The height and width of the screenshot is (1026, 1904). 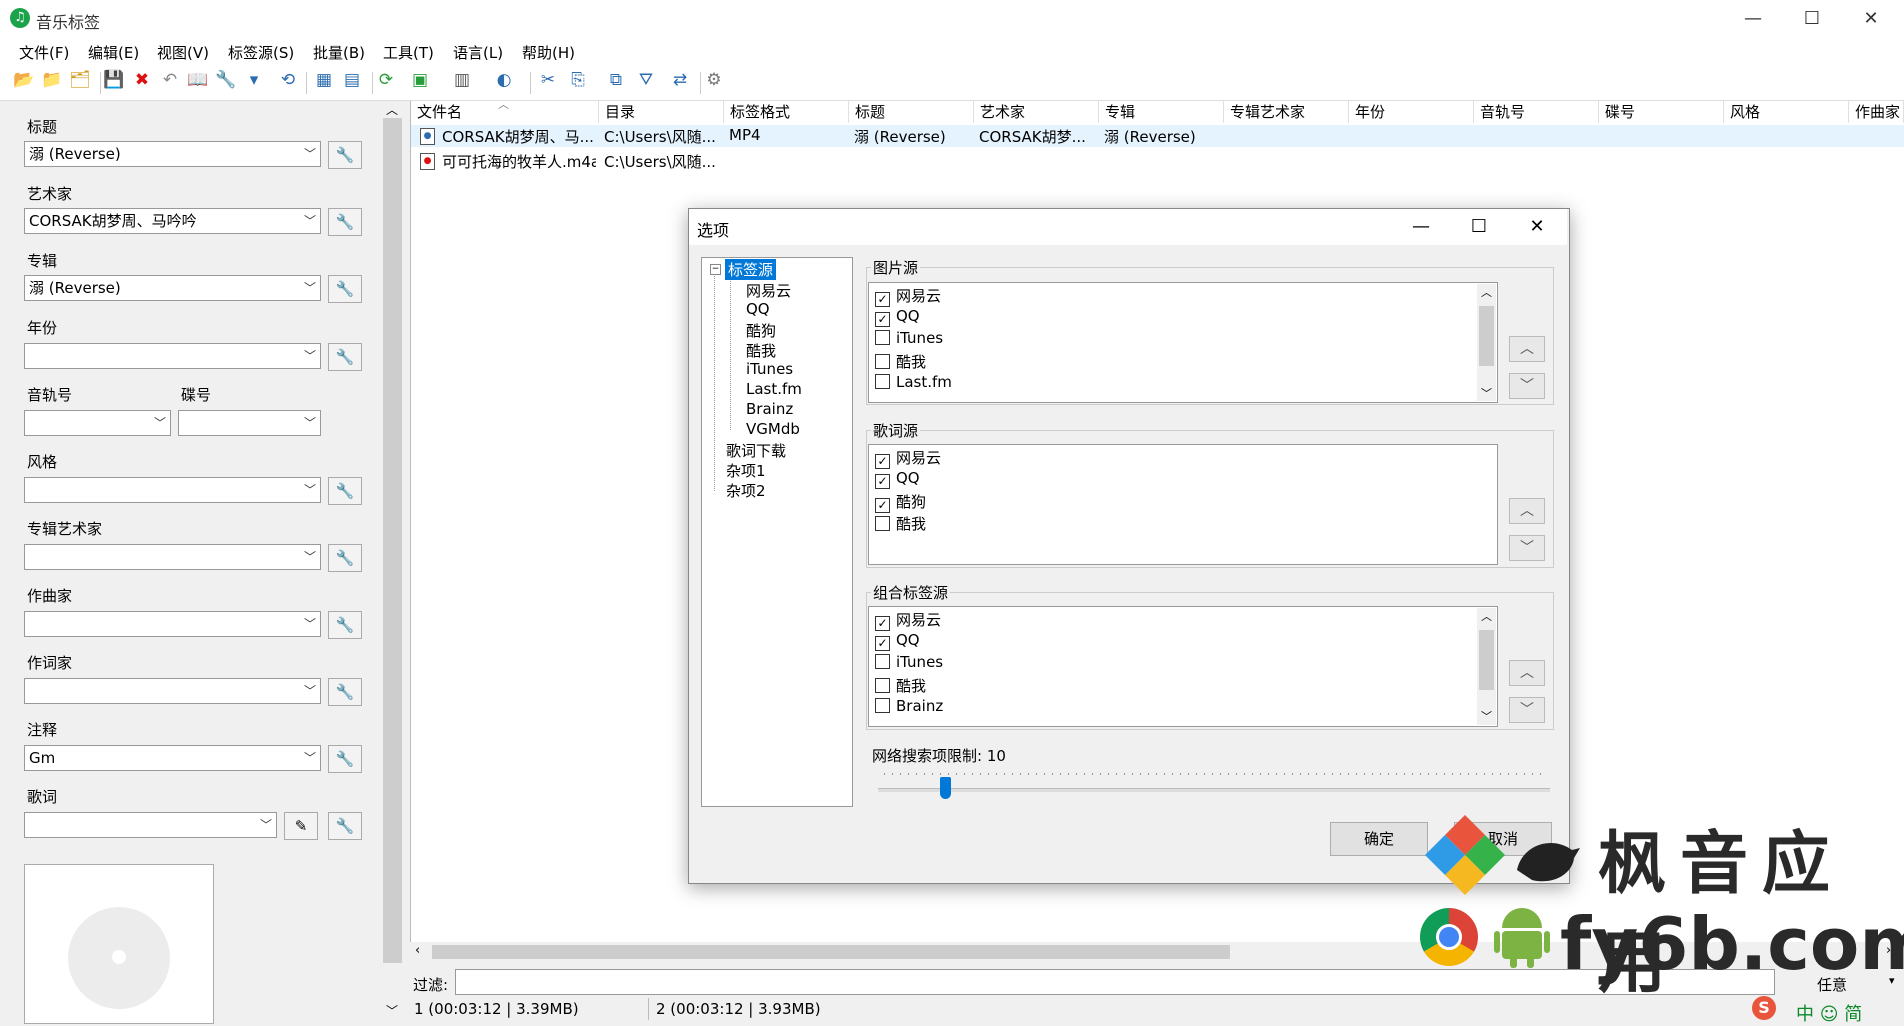 I want to click on picture-source-list: ✓ 网易云 ✓ QQ iTunes 酷我 Last.fm, so click(x=1183, y=342).